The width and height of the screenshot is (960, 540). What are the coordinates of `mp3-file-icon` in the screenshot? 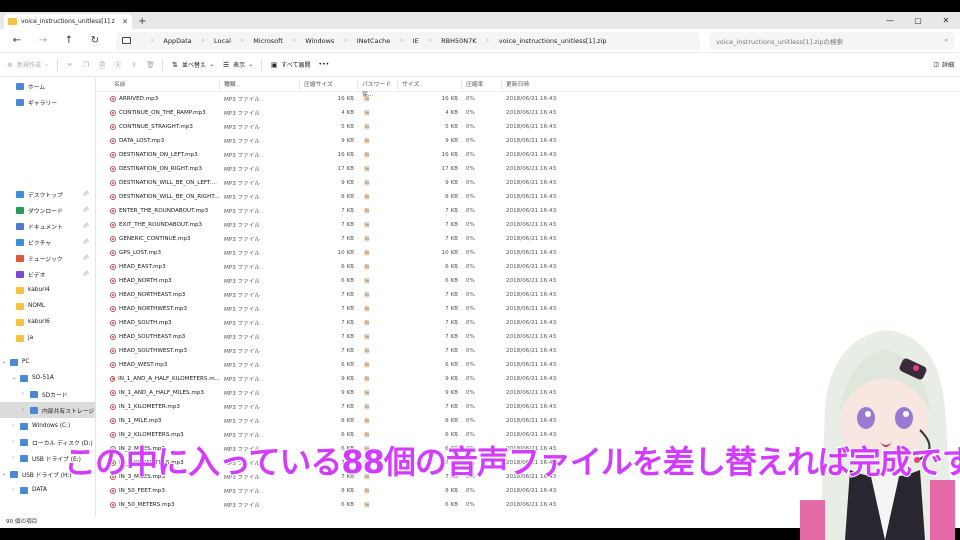 It's located at (113, 99).